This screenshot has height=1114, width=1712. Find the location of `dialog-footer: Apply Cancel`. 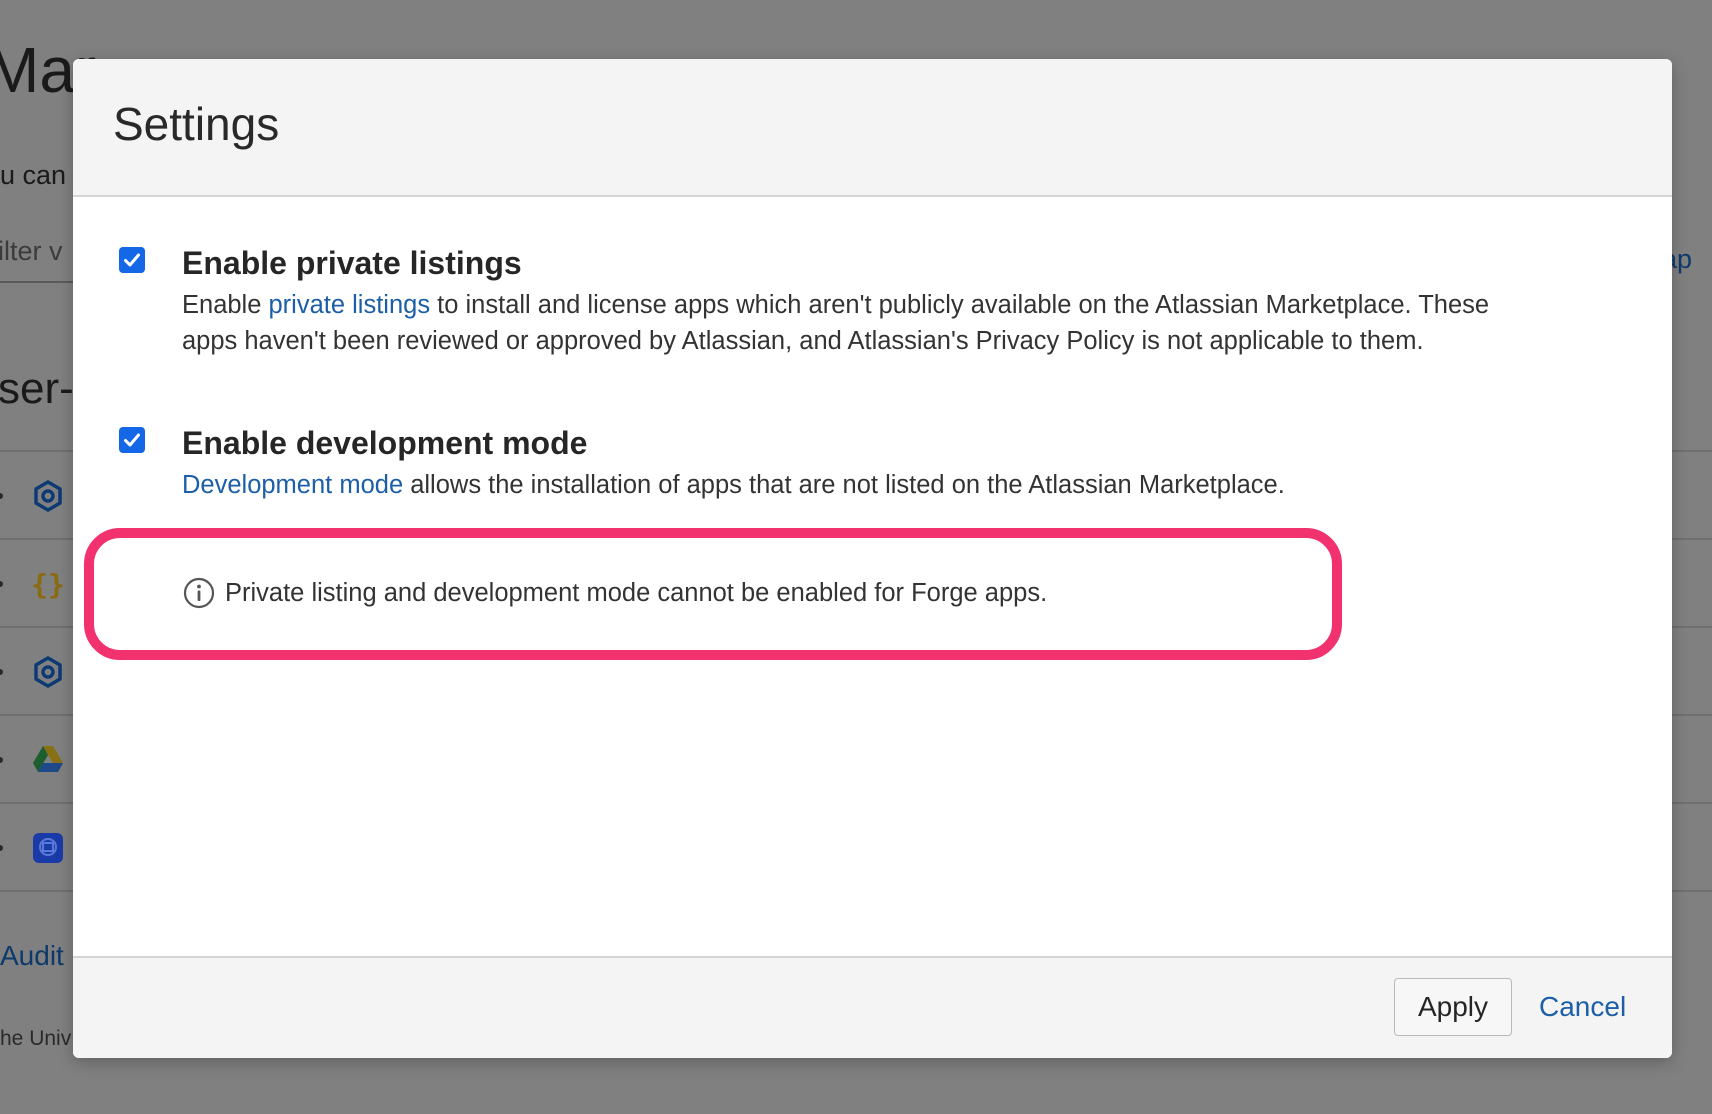

dialog-footer: Apply Cancel is located at coordinates (872, 1007).